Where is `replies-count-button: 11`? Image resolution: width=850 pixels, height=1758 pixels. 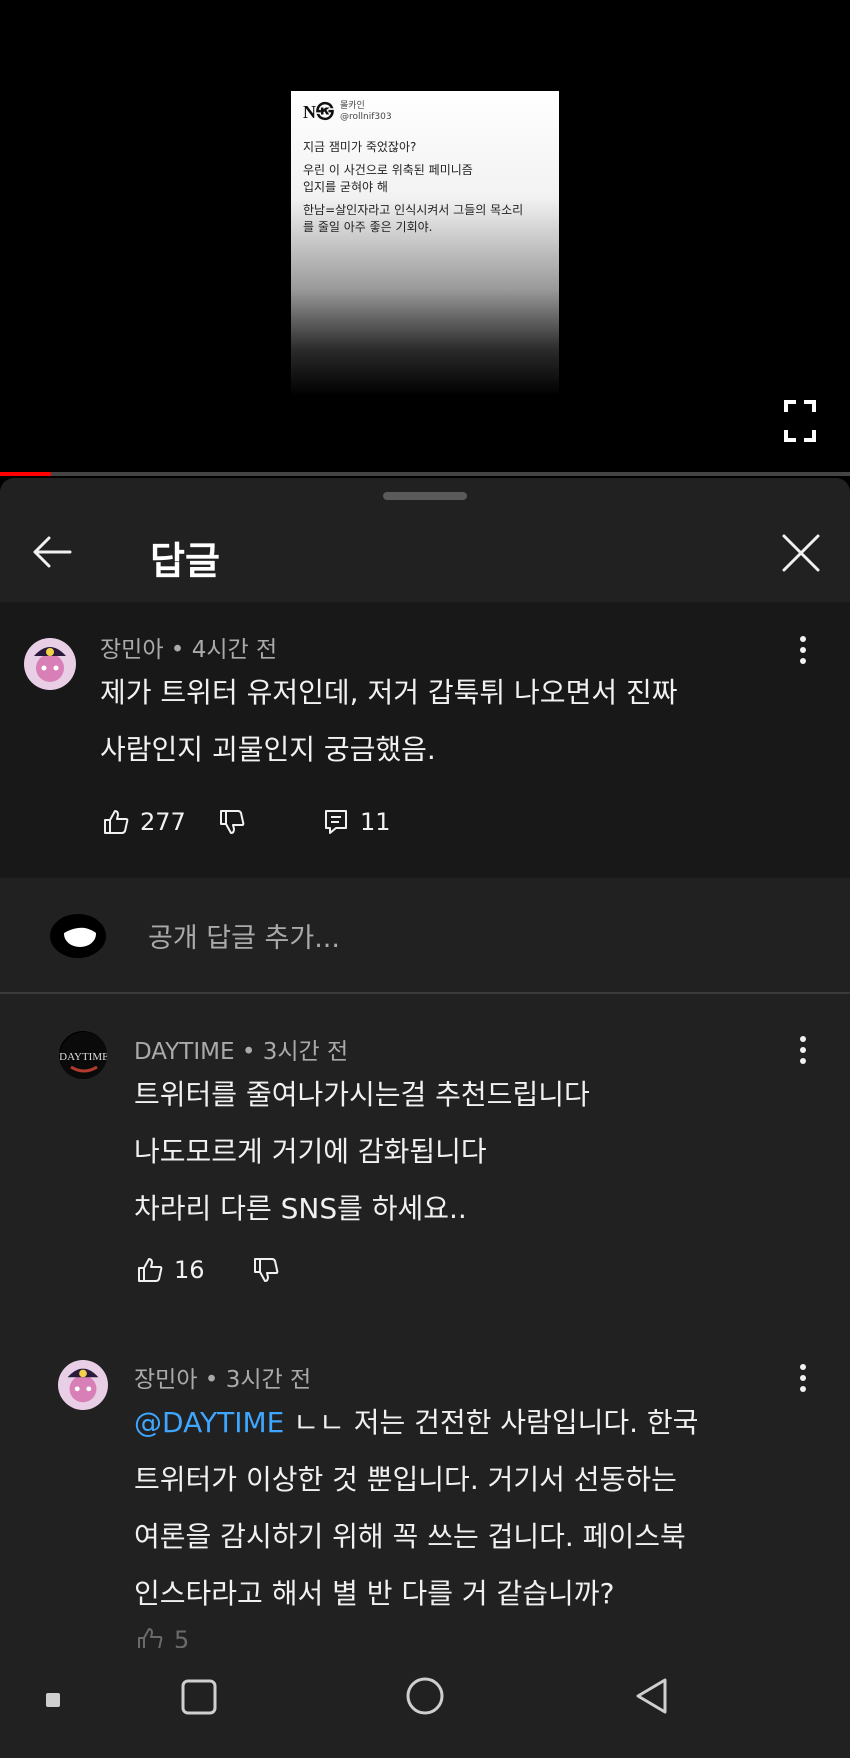
replies-count-button: 11 is located at coordinates (356, 822).